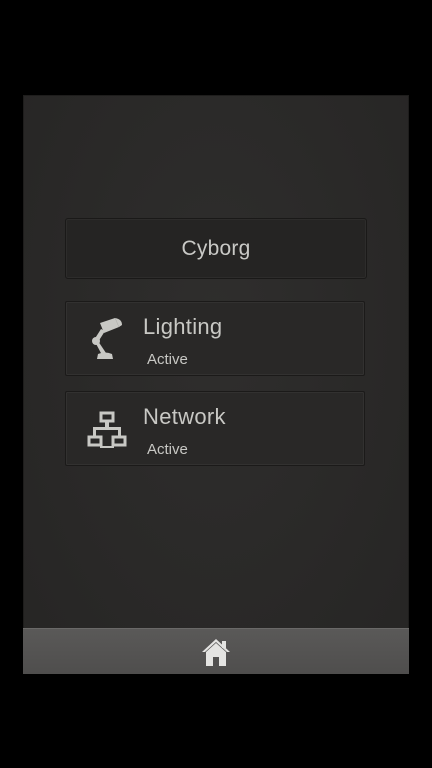  I want to click on network-icon, so click(107, 429).